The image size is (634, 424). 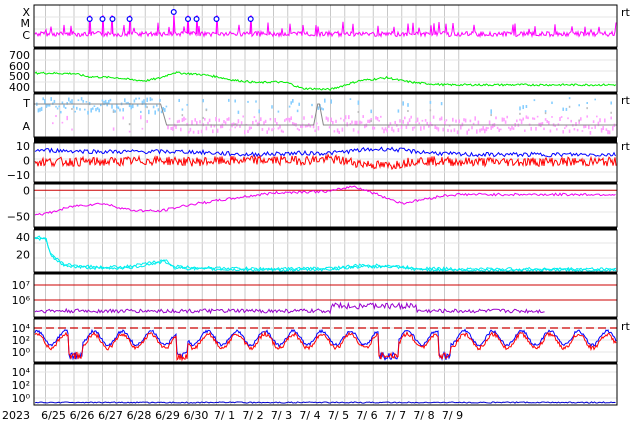 What do you see at coordinates (26, 103) in the screenshot?
I see `y-tick-label: T` at bounding box center [26, 103].